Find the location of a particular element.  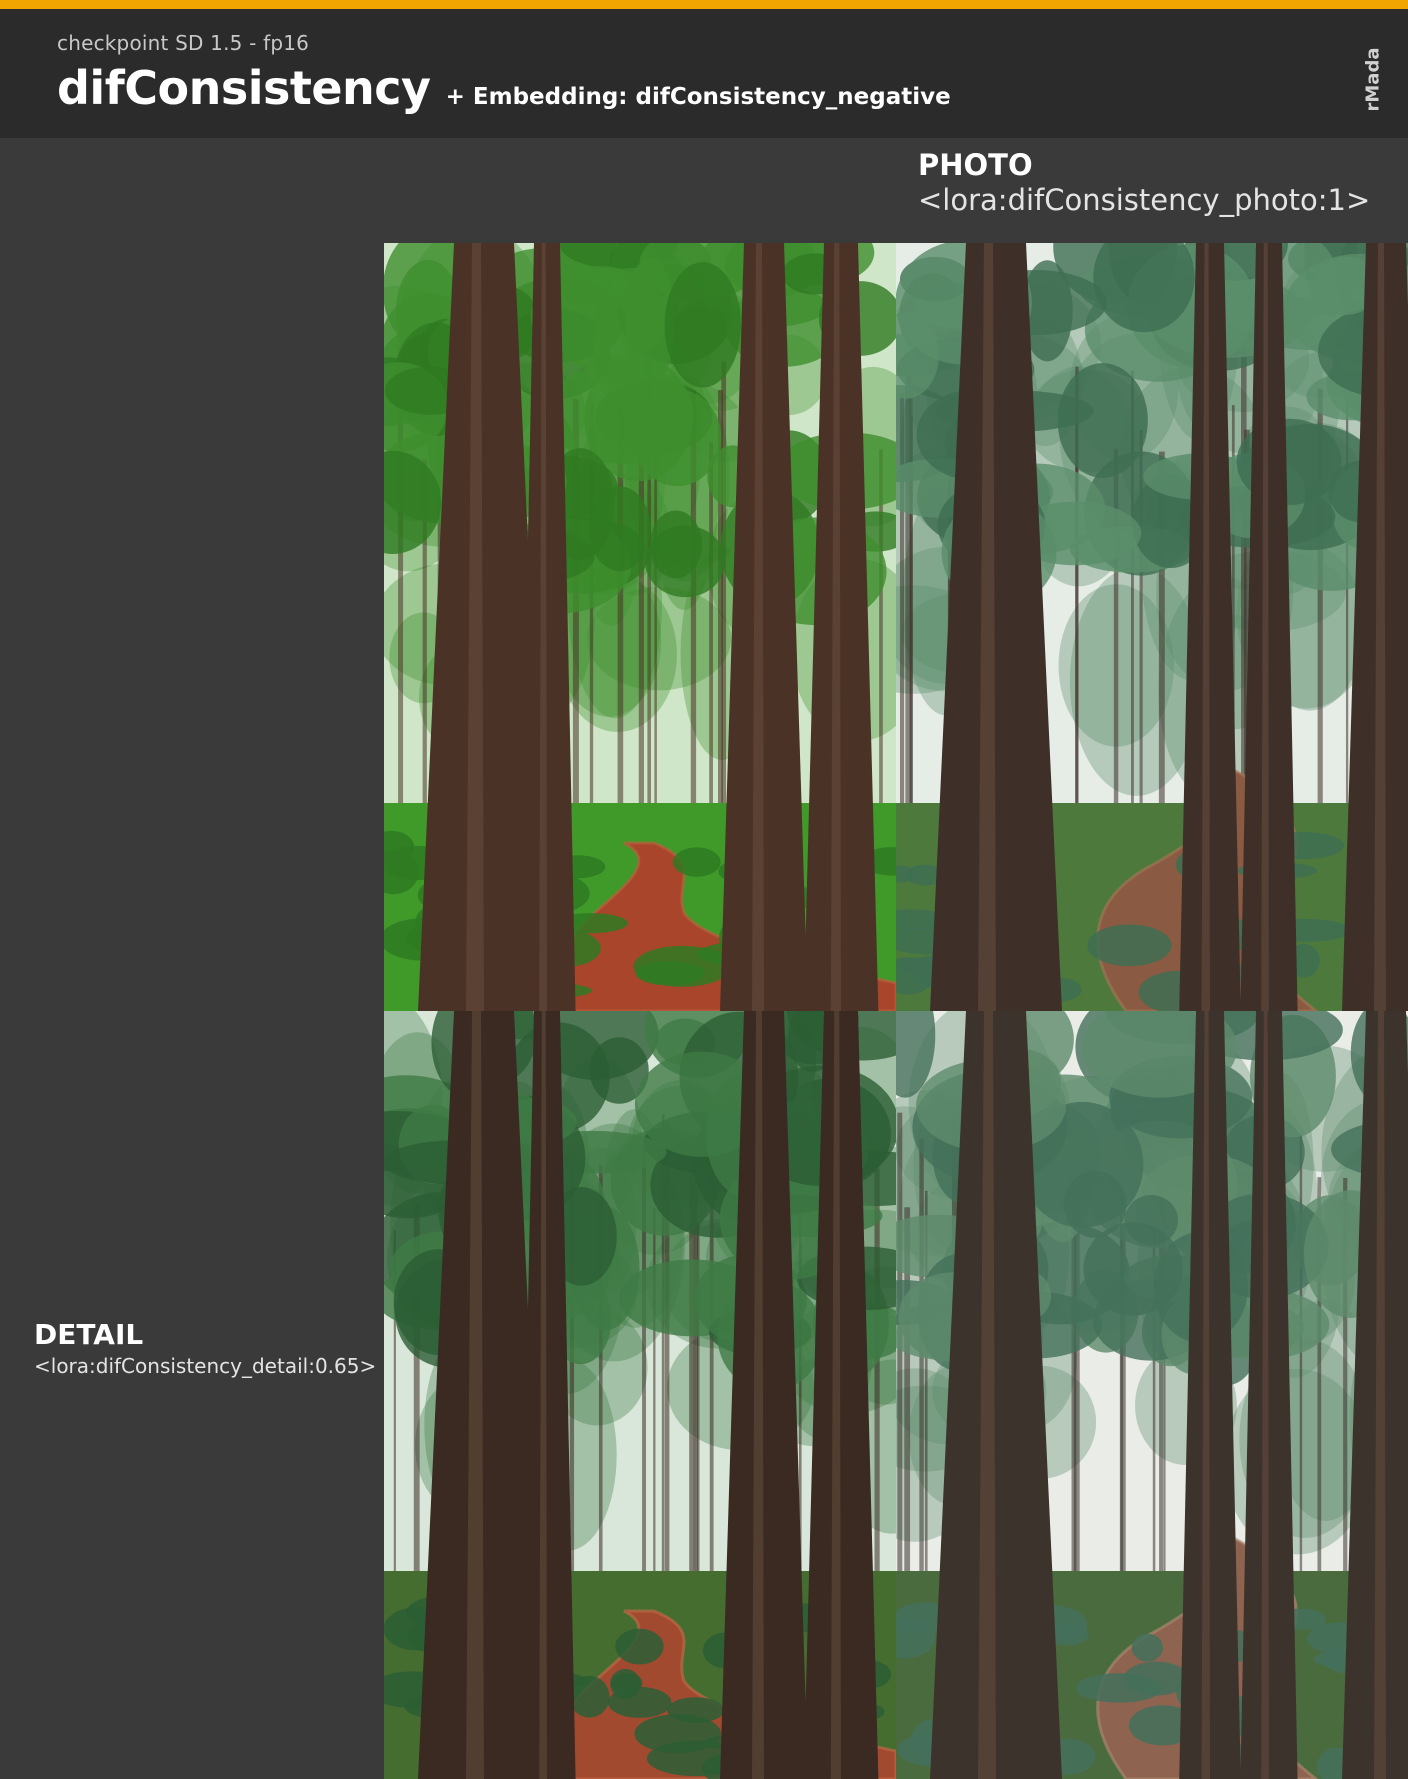

page-title: difConsistency is located at coordinates (244, 88).